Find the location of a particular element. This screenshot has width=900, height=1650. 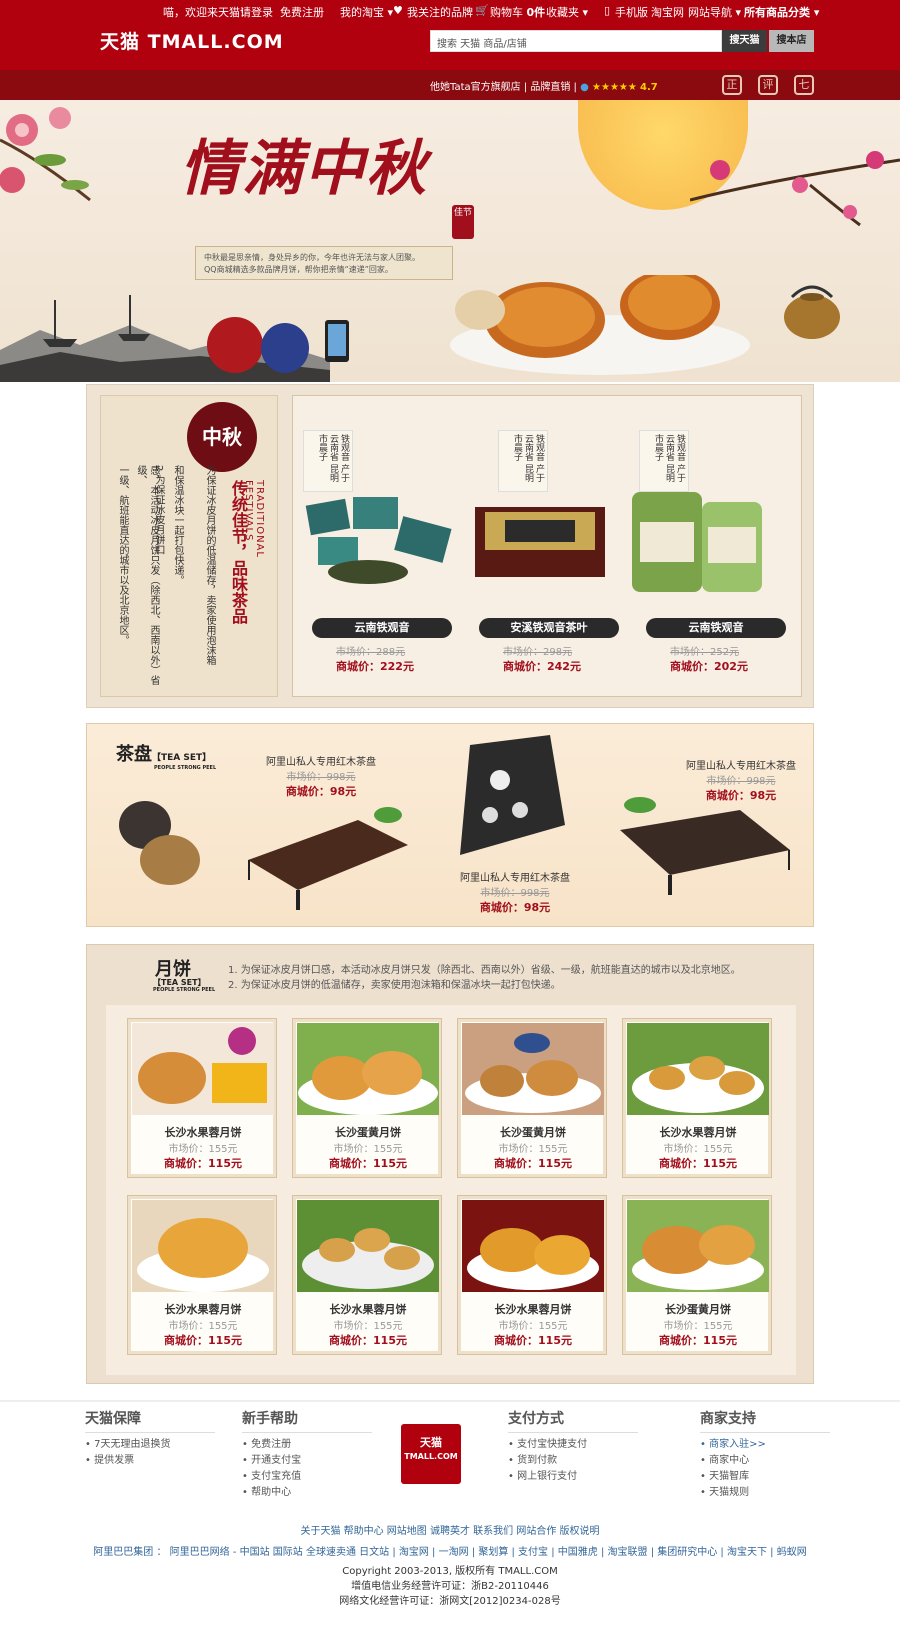

footer-link: • 免费注册 is located at coordinates (307, 1445).